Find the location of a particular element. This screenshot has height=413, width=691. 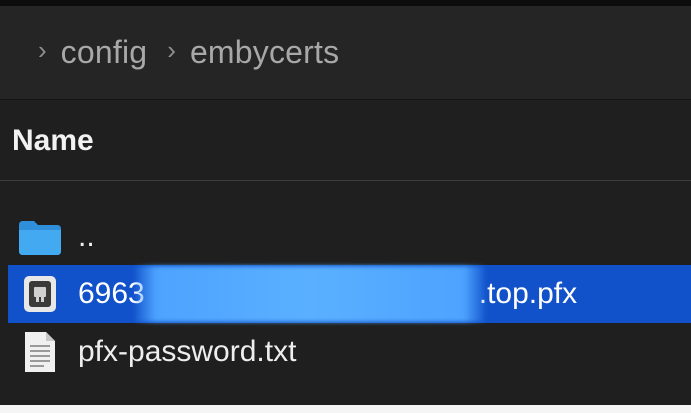

certificate-file-icon is located at coordinates (40, 294).